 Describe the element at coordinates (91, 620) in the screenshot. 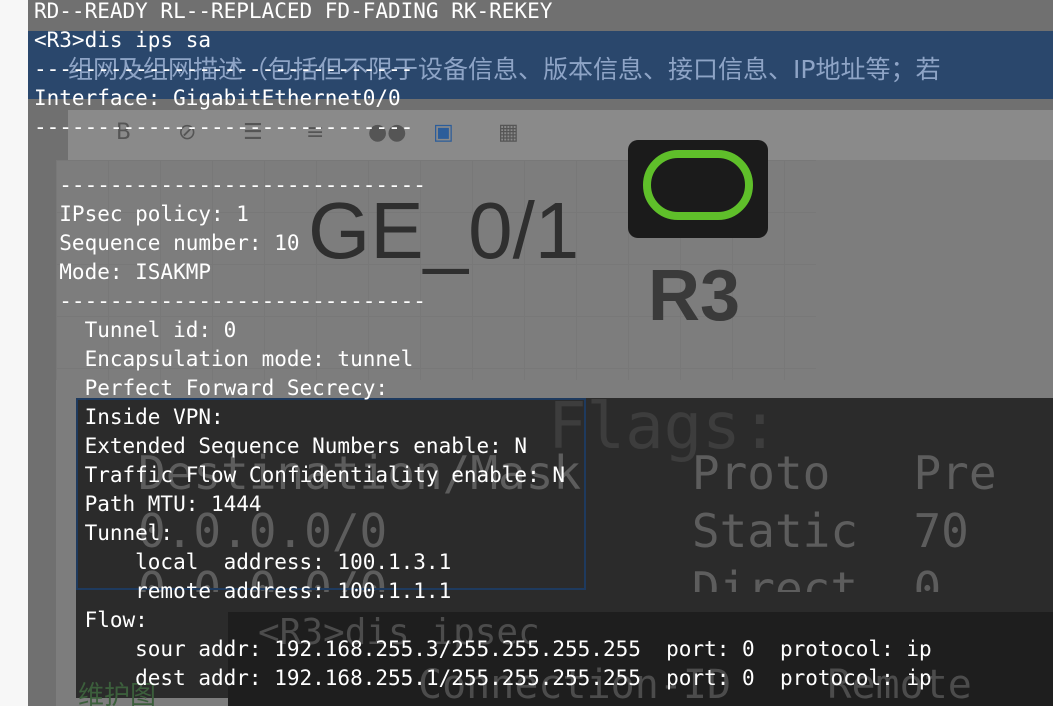

I see `flow-line: Flow:` at that location.